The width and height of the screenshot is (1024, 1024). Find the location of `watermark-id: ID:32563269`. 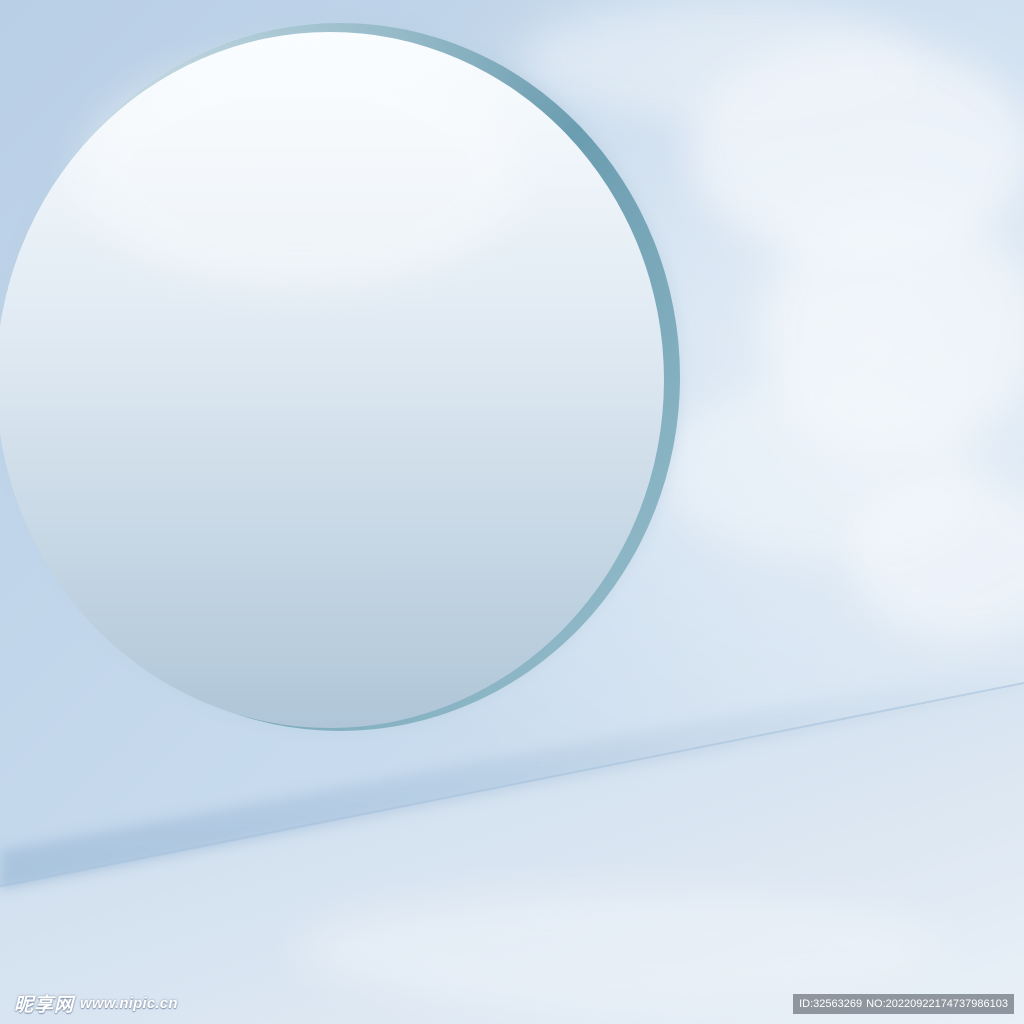

watermark-id: ID:32563269 is located at coordinates (831, 1004).